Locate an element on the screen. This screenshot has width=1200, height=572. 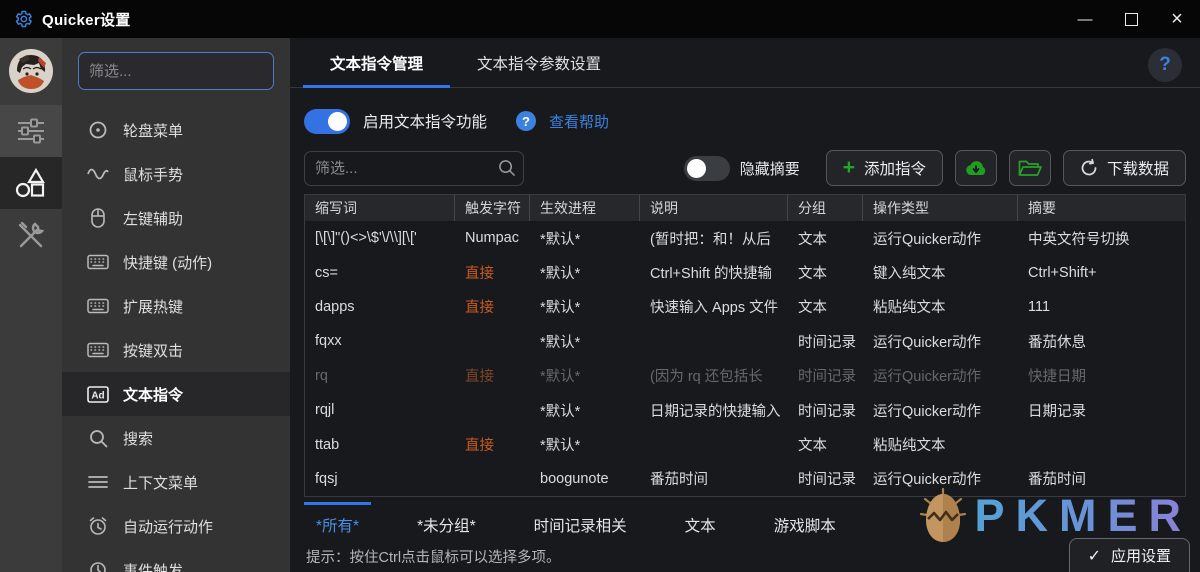
table-header: 缩写词 触发字符 生效进程 说明 分组 操作类型 摘要 is located at coordinates (745, 208).